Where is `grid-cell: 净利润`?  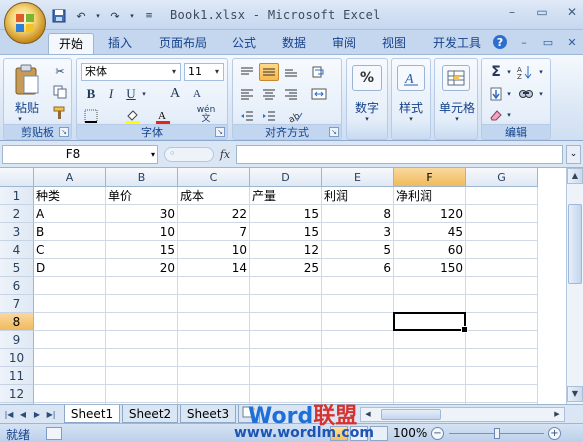 grid-cell: 净利润 is located at coordinates (430, 196).